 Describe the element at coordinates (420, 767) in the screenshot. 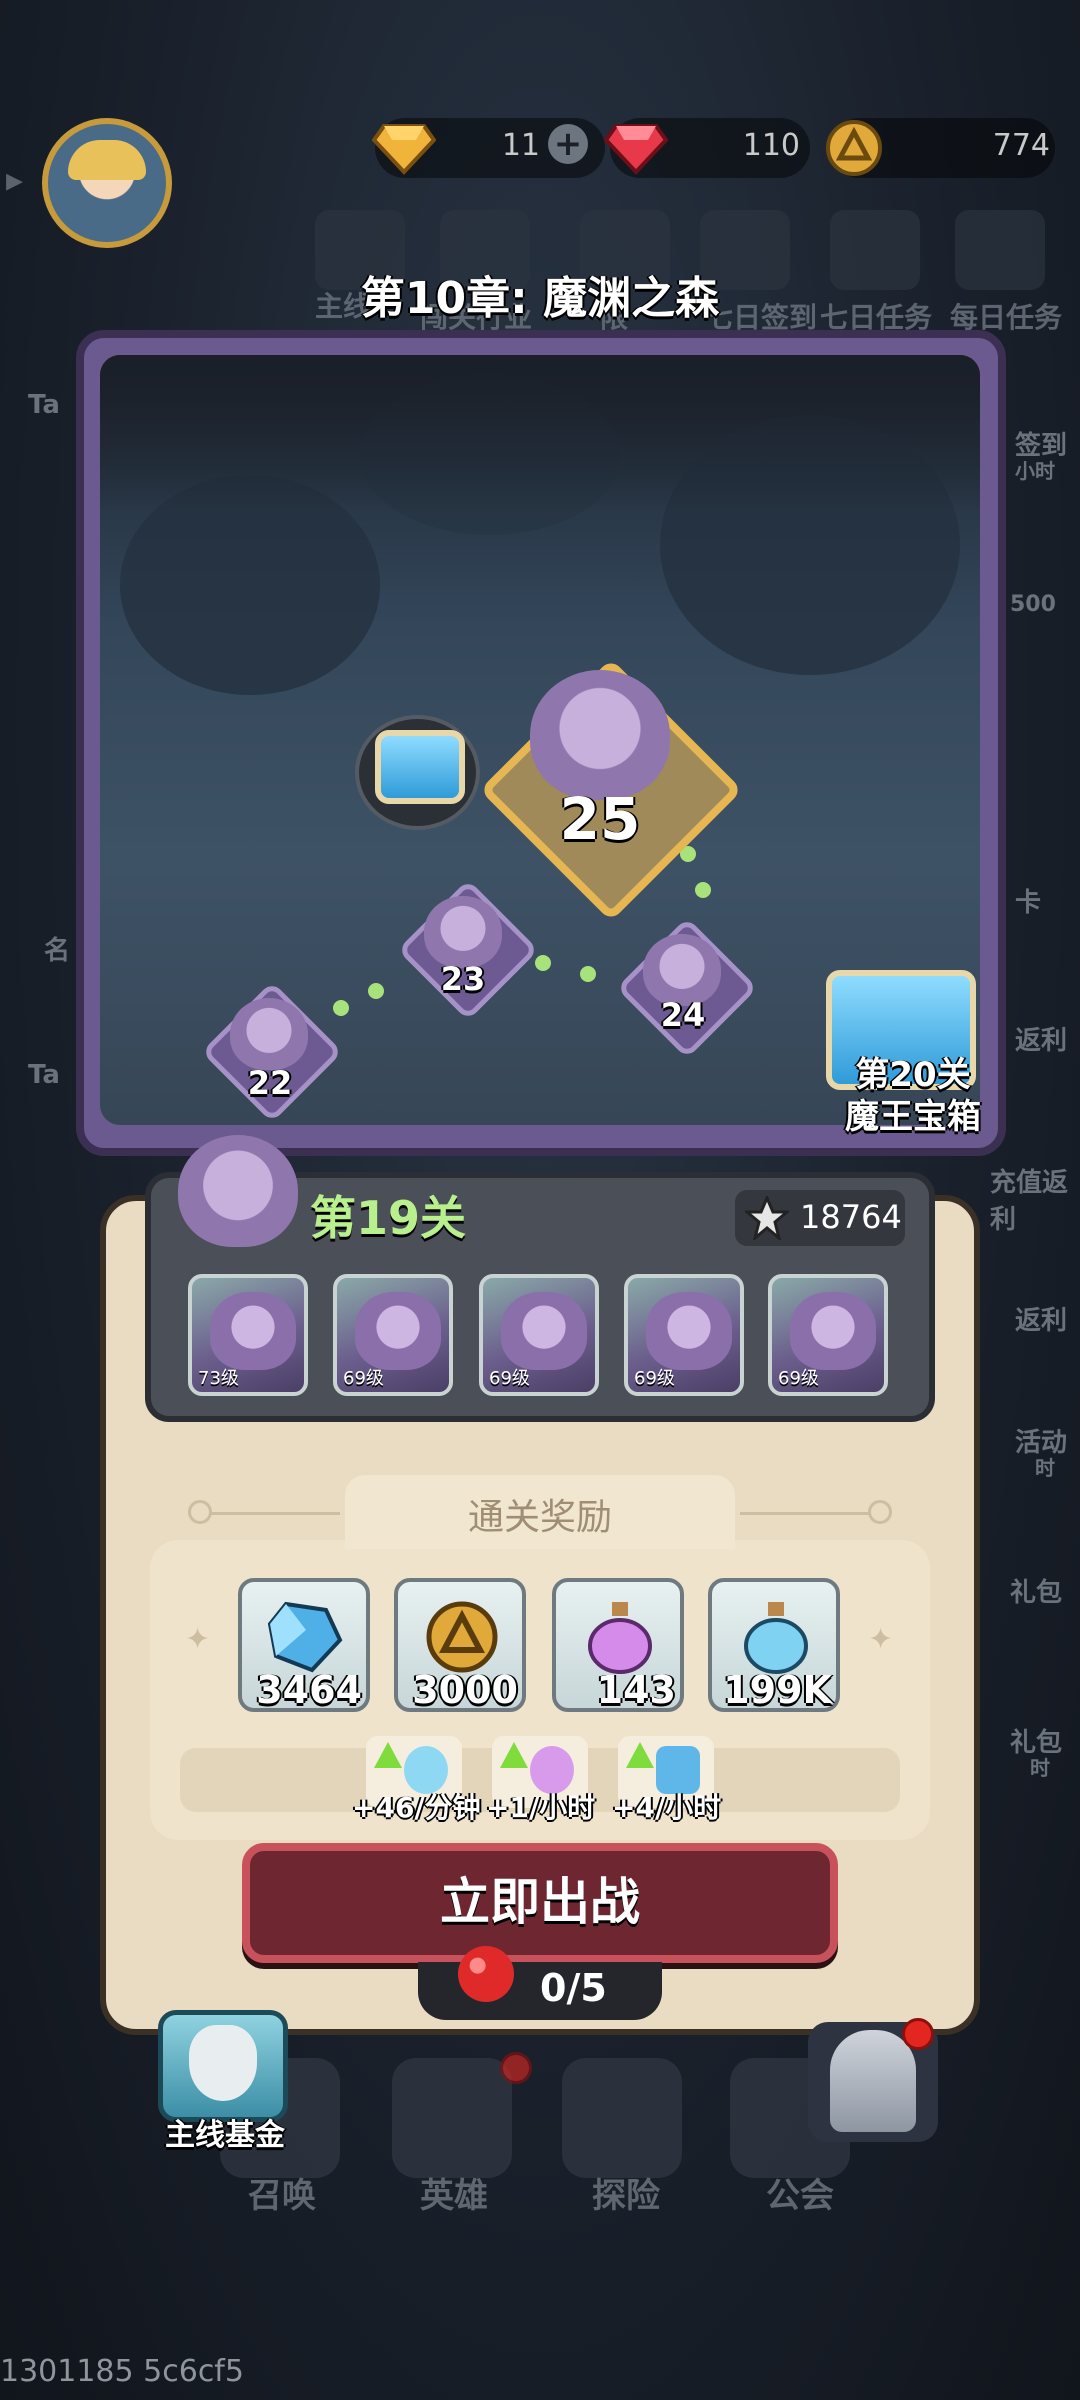

I see `treasure-chest-icon` at that location.